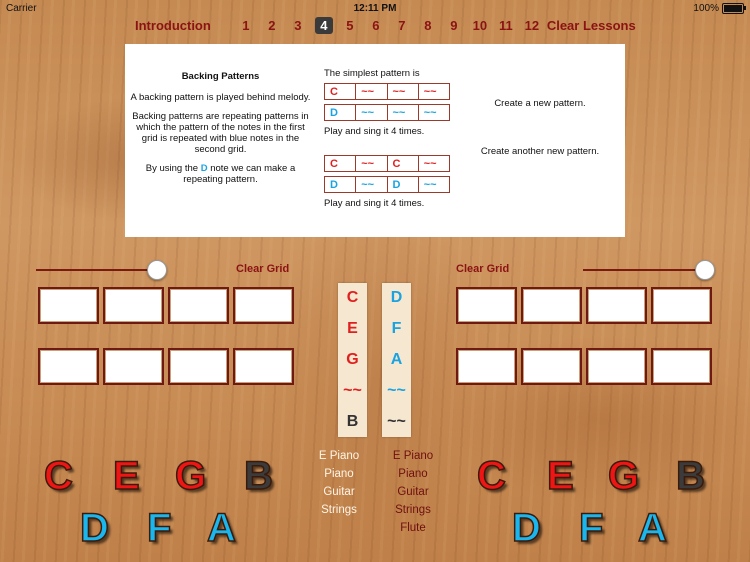 This screenshot has height=562, width=750. What do you see at coordinates (352, 329) in the screenshot?
I see `palette-note-e: E` at bounding box center [352, 329].